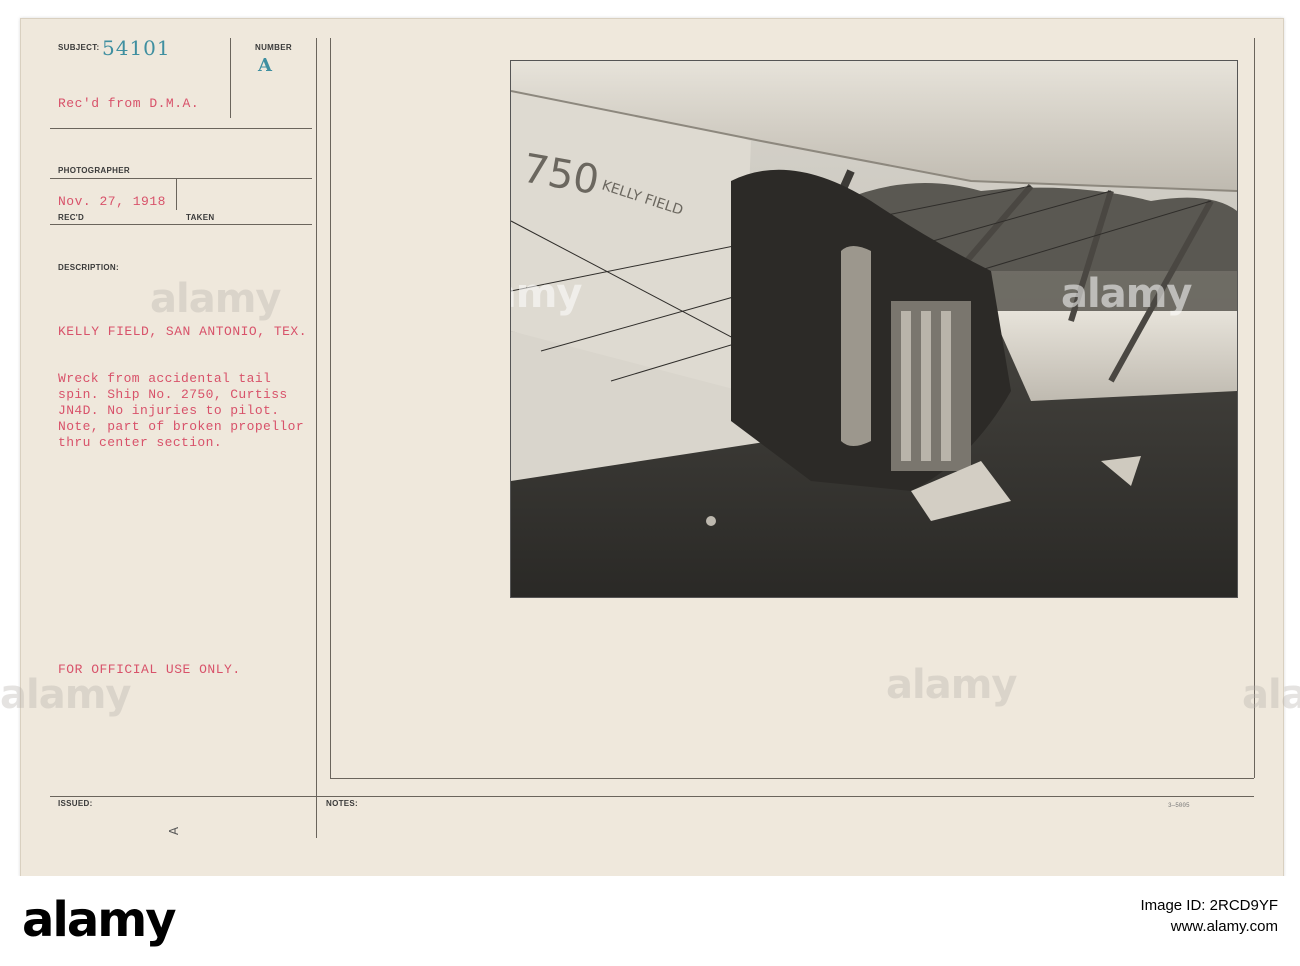  I want to click on watermark-photo-2: alamy, so click(1126, 294).